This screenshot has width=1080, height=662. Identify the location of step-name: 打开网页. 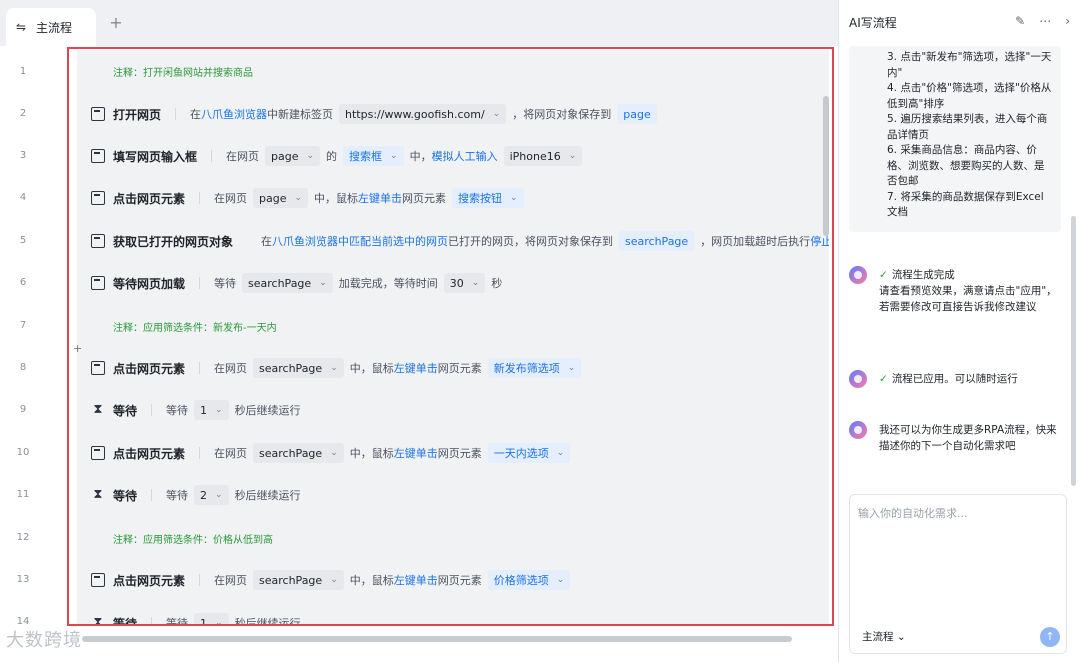
(137, 114).